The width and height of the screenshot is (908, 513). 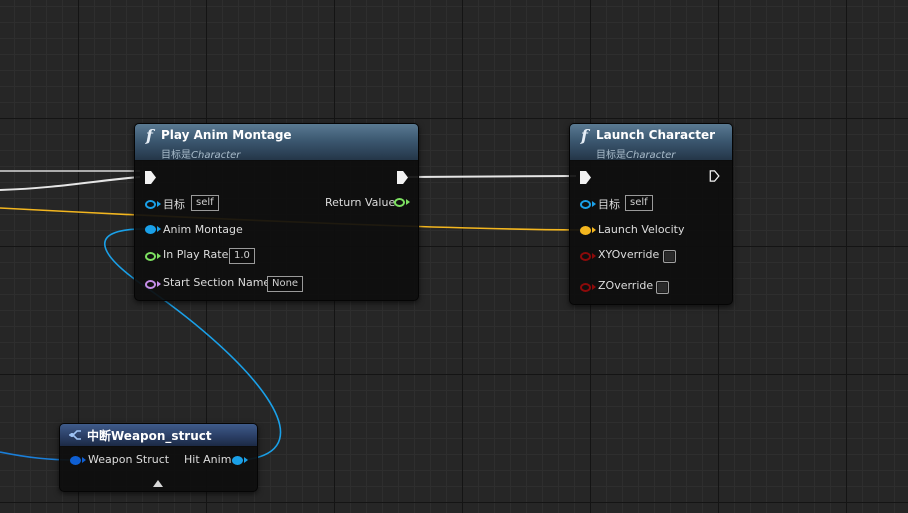 I want to click on node-header: 中断Weapon_struct, so click(x=158, y=435).